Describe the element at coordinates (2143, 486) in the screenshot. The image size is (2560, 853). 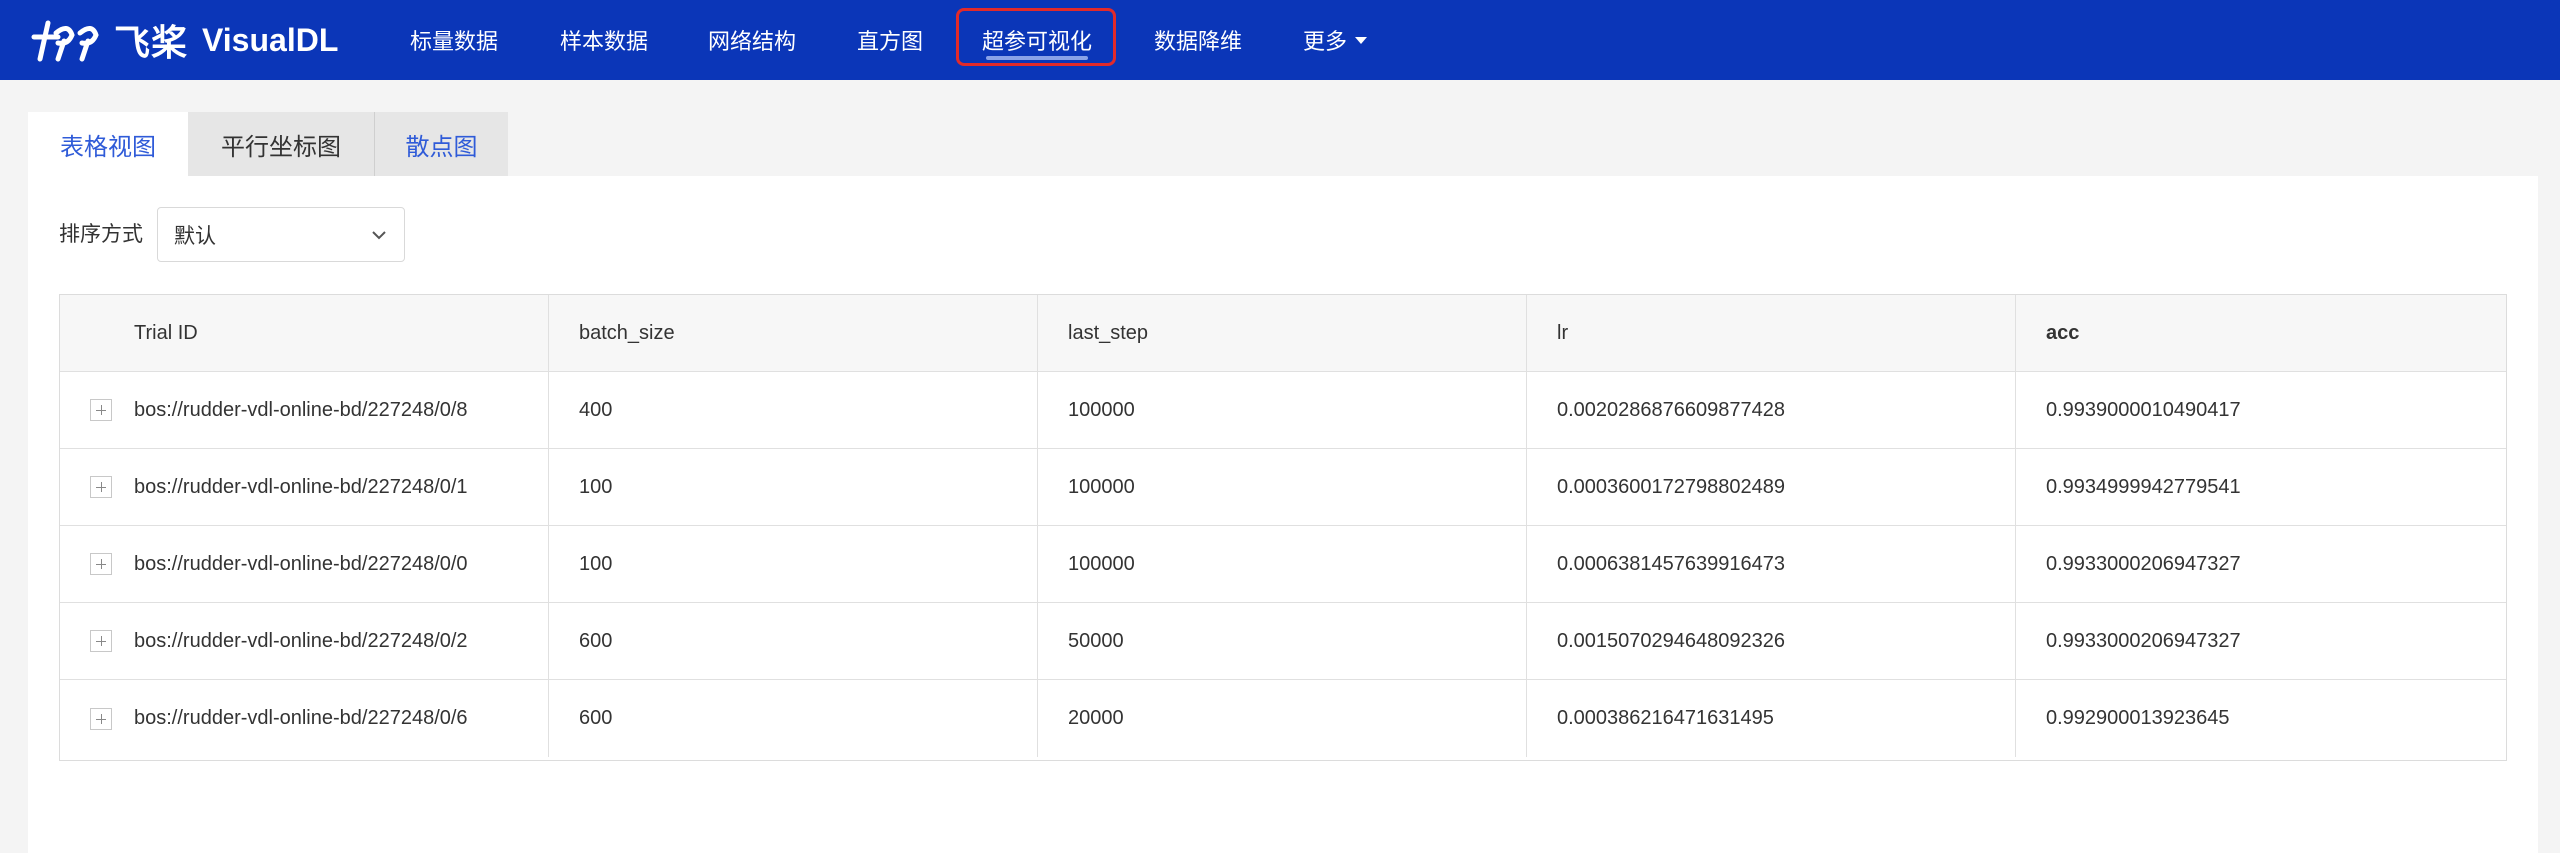
I see `cell-acc: 0.9934999942779541` at that location.